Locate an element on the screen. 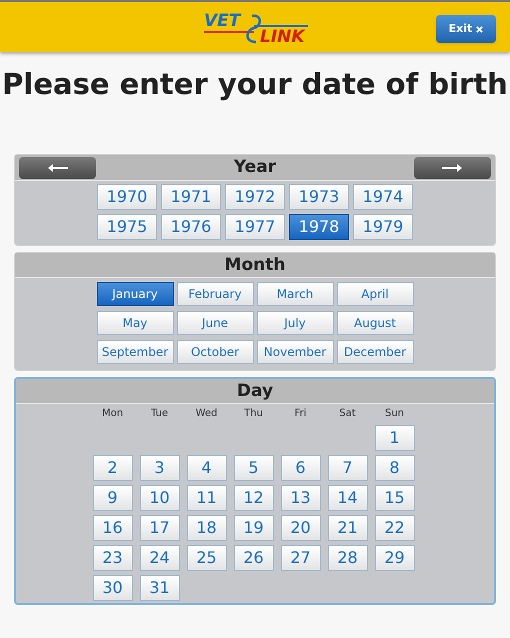  month-option: August is located at coordinates (375, 323).